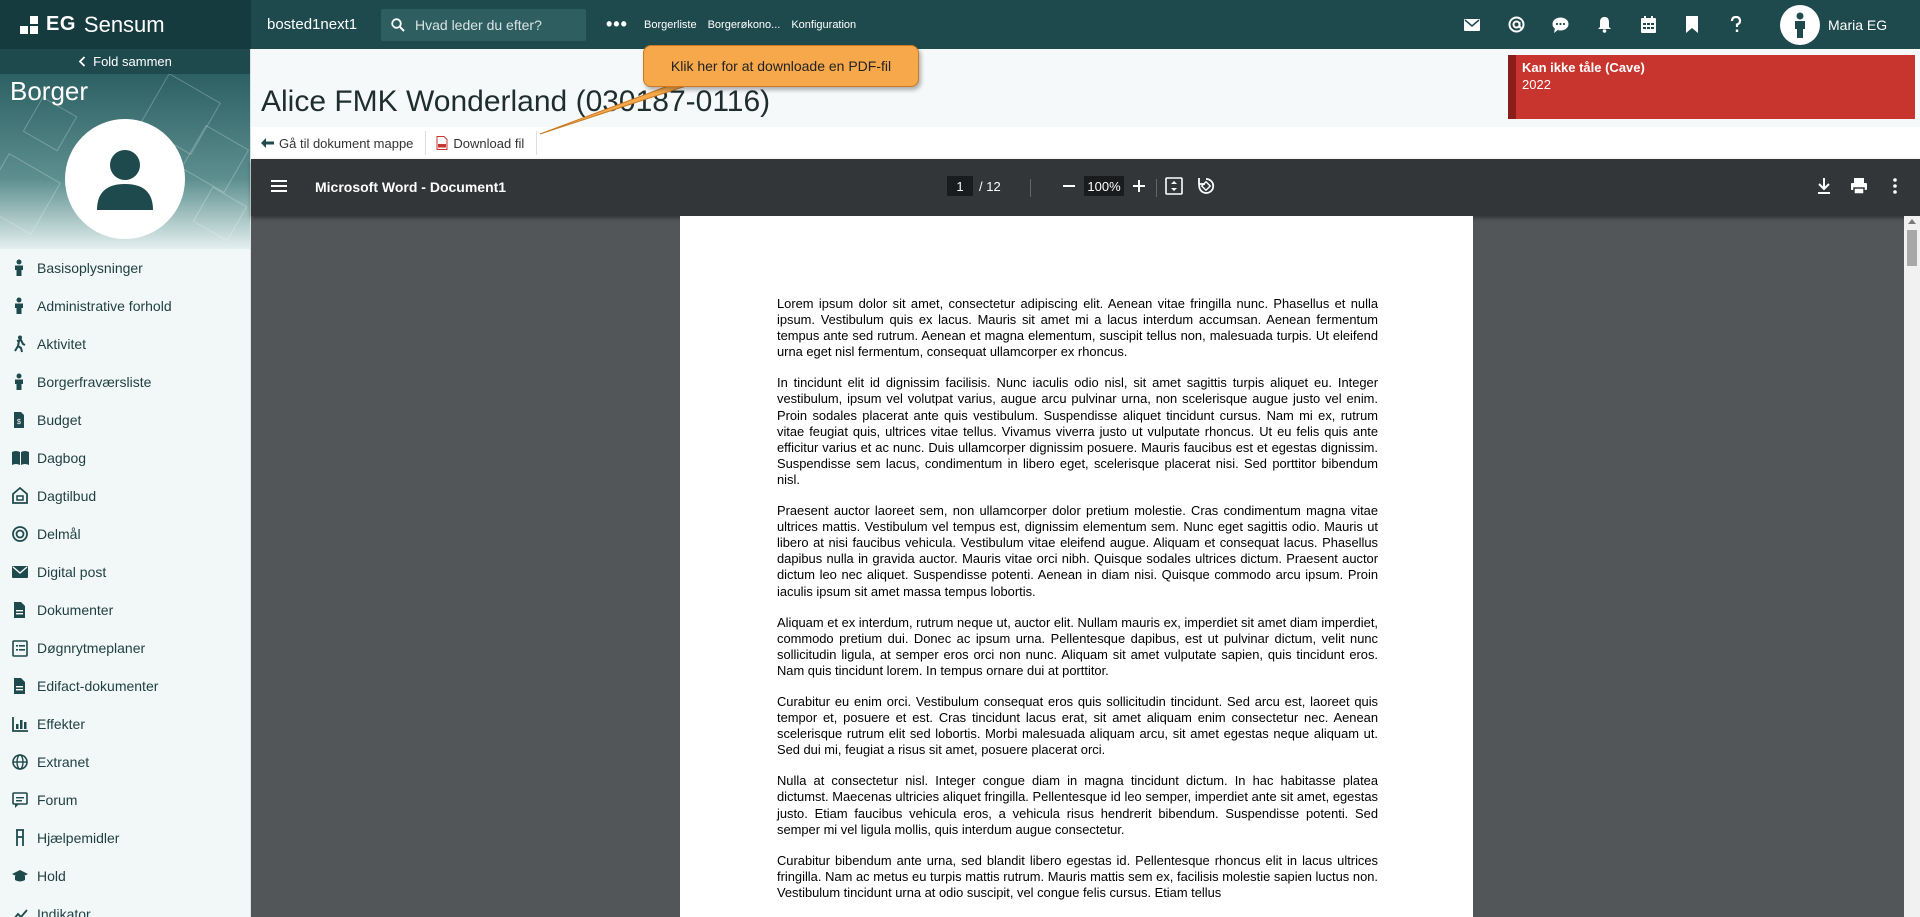  Describe the element at coordinates (398, 24) in the screenshot. I see `search-icon` at that location.